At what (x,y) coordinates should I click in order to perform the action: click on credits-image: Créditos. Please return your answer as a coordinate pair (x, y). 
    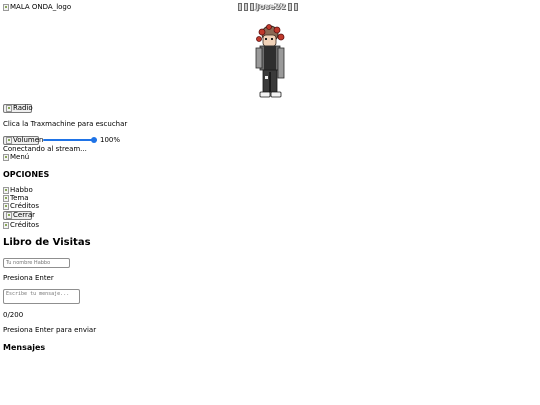
    Looking at the image, I should click on (21, 225).